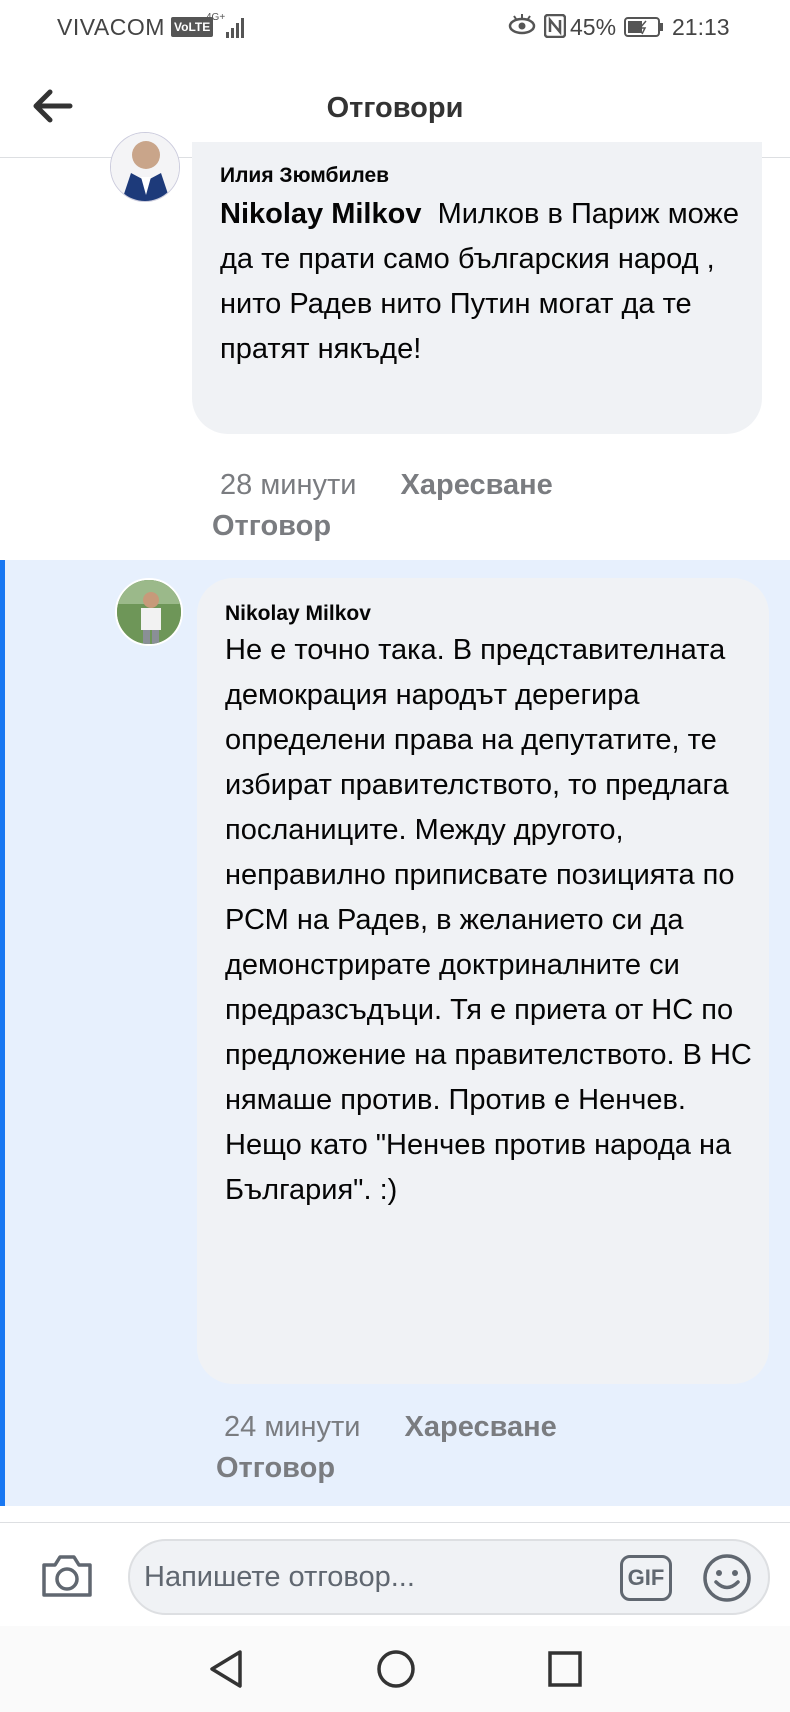  What do you see at coordinates (727, 1578) in the screenshot?
I see `emoji-icon` at bounding box center [727, 1578].